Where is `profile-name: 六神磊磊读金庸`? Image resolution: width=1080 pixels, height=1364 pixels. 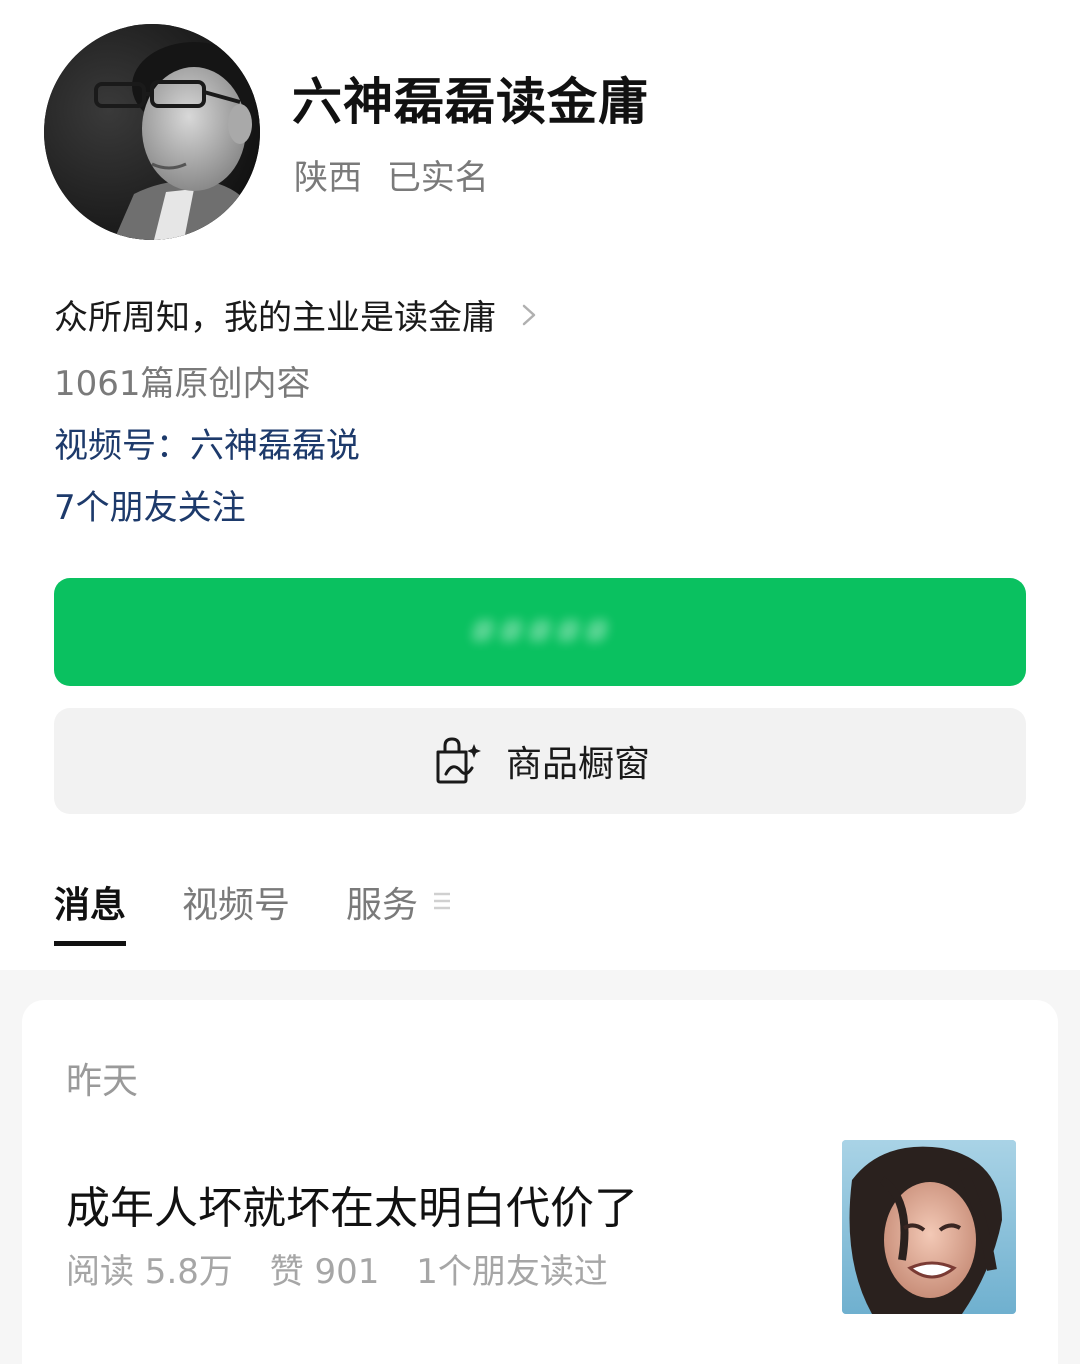 profile-name: 六神磊磊读金庸 is located at coordinates (470, 102).